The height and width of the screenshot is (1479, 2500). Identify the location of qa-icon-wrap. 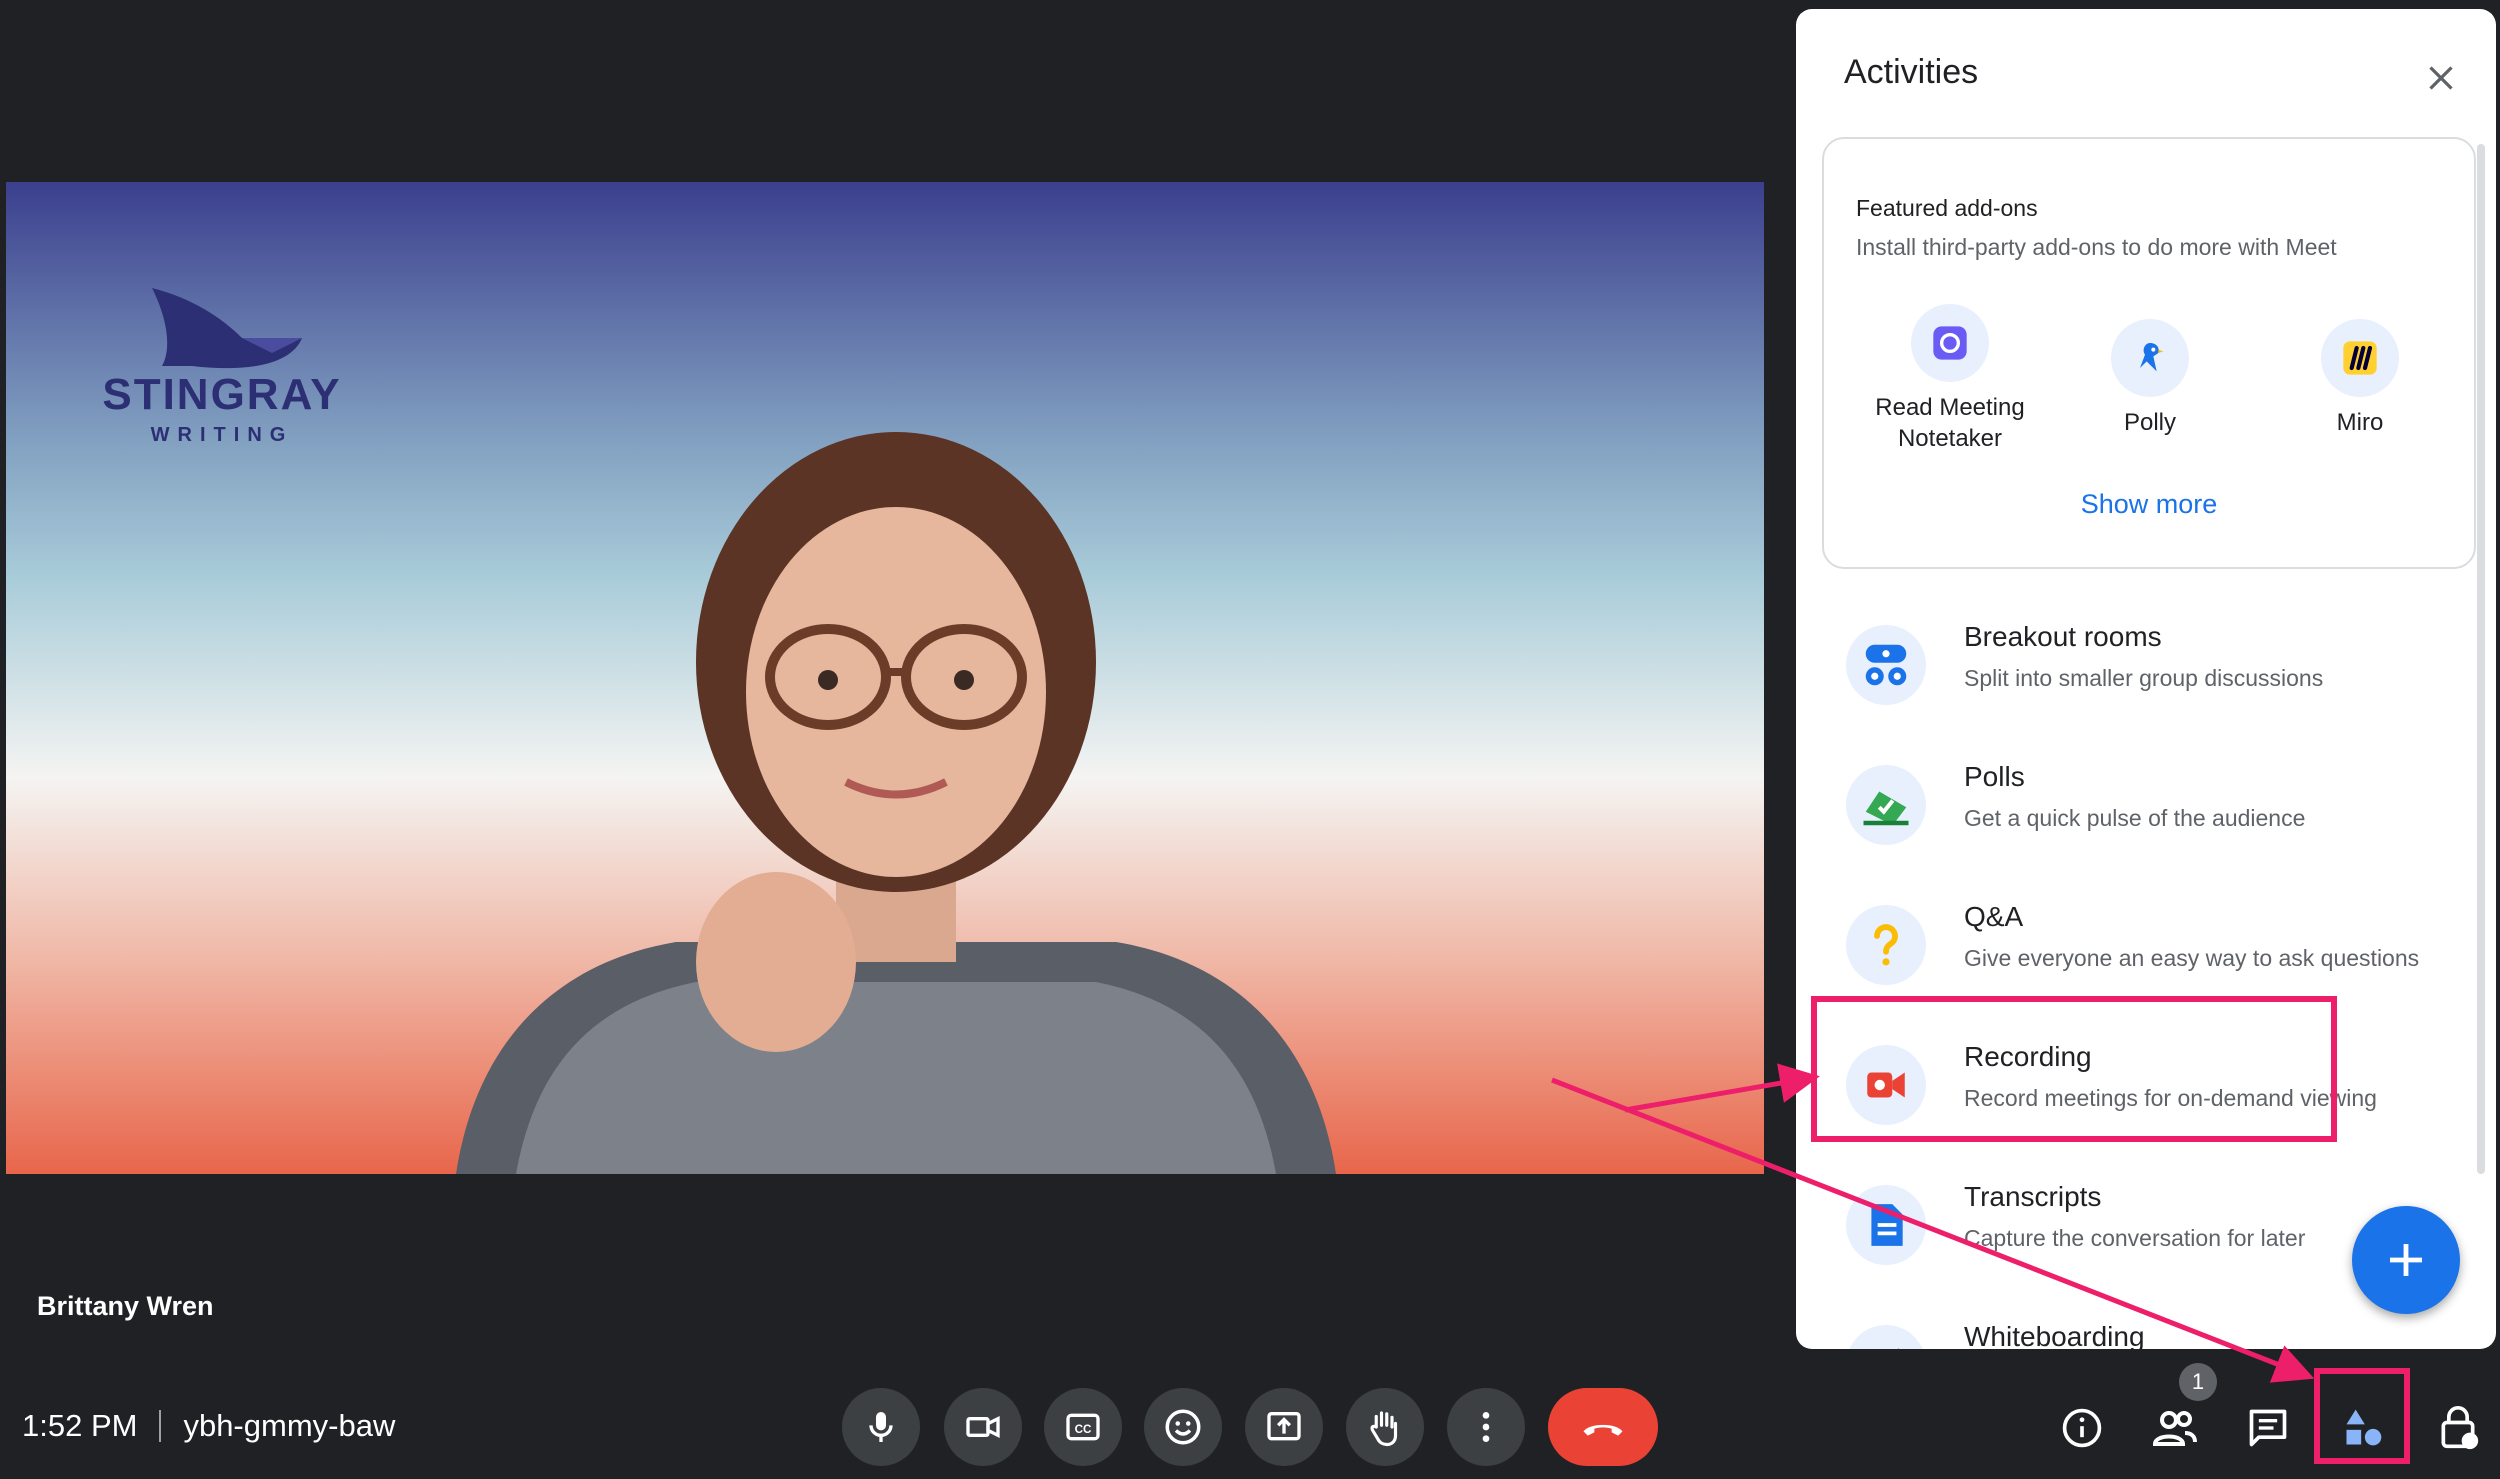
(1886, 945).